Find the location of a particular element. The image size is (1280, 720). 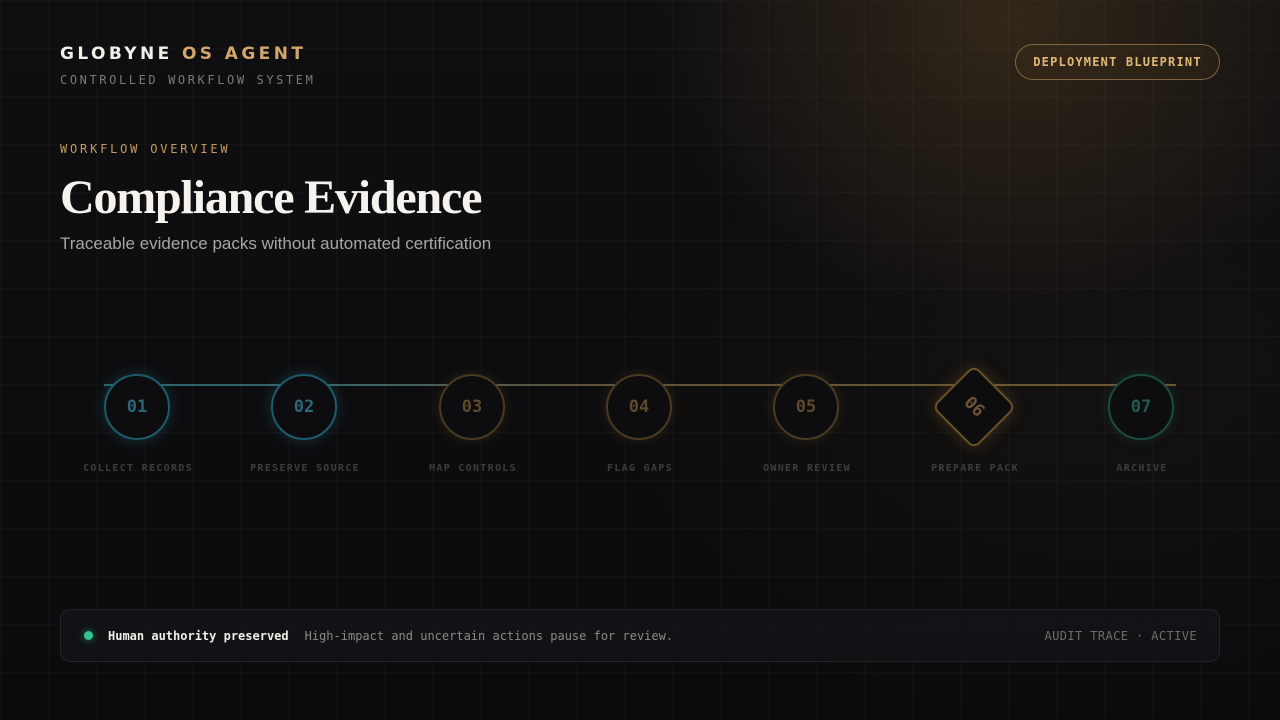

step-label: FLAG GAPS is located at coordinates (640, 468).